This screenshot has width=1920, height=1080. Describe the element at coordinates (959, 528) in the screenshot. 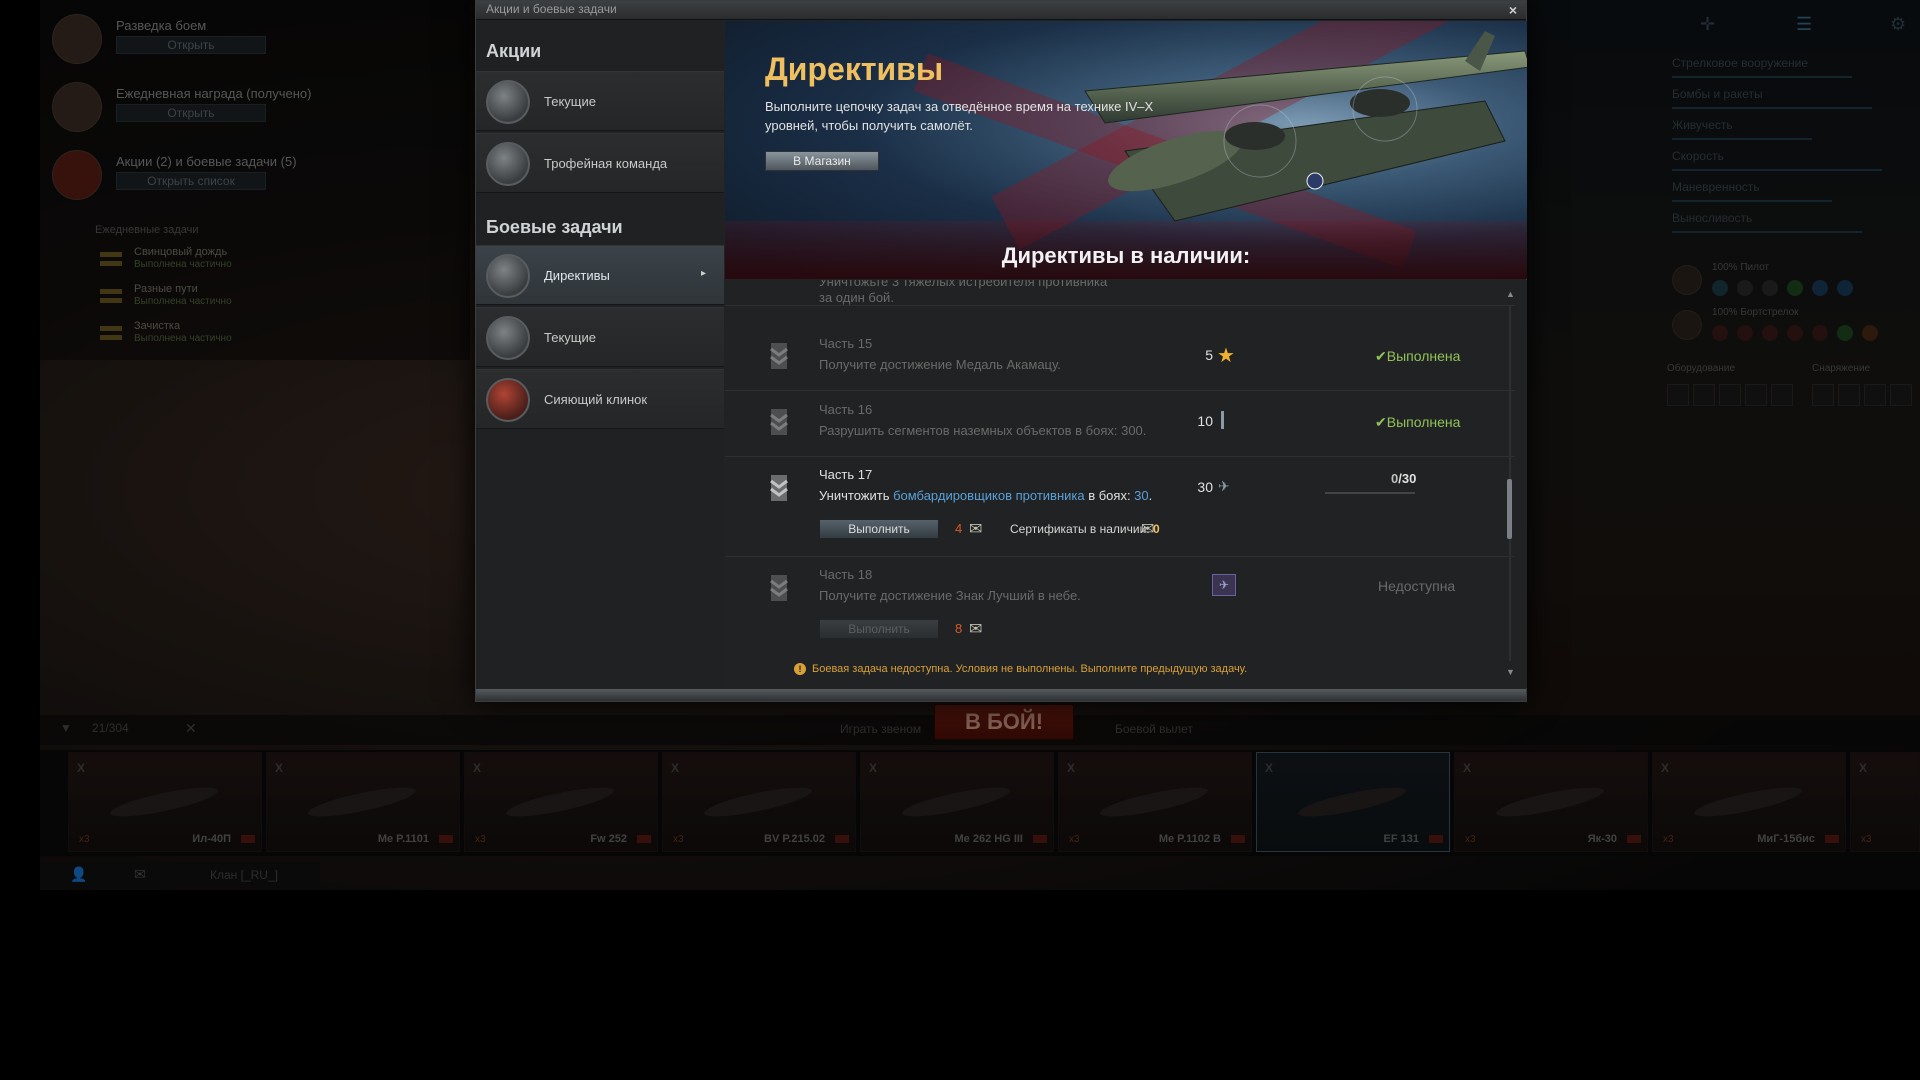

I see `certificate-cost: 4` at that location.